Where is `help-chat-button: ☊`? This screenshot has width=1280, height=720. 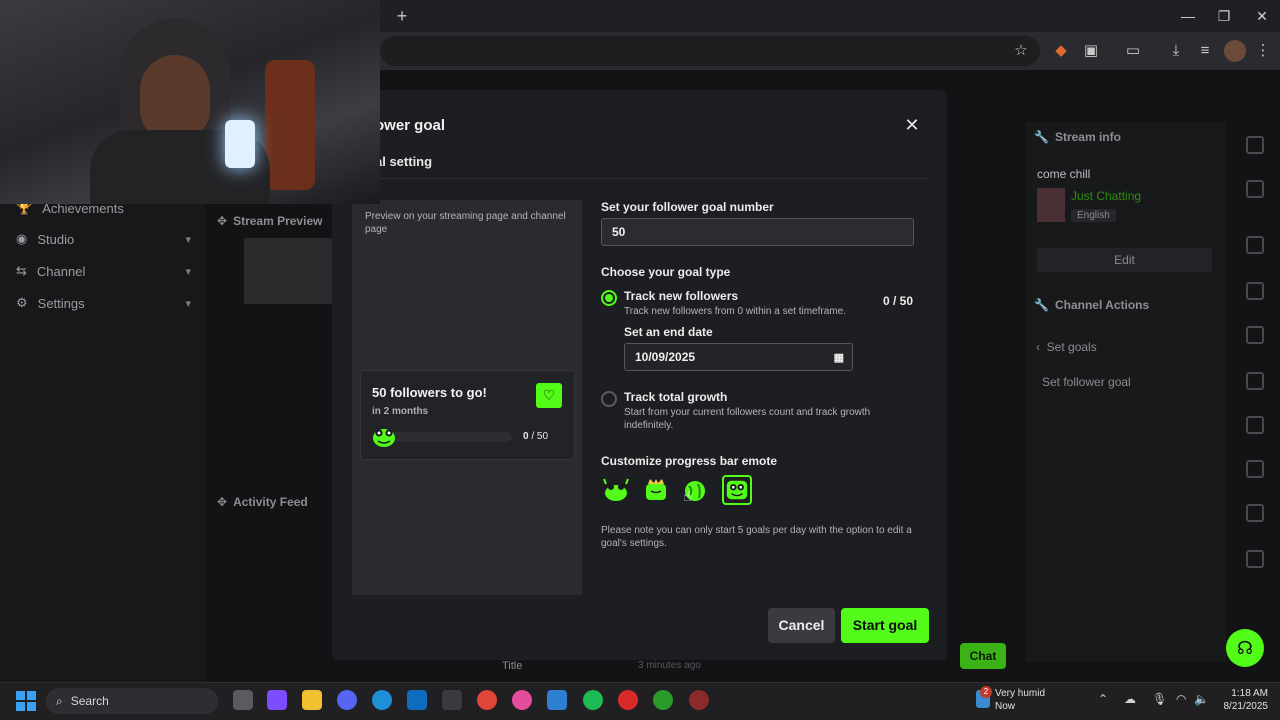 help-chat-button: ☊ is located at coordinates (1245, 648).